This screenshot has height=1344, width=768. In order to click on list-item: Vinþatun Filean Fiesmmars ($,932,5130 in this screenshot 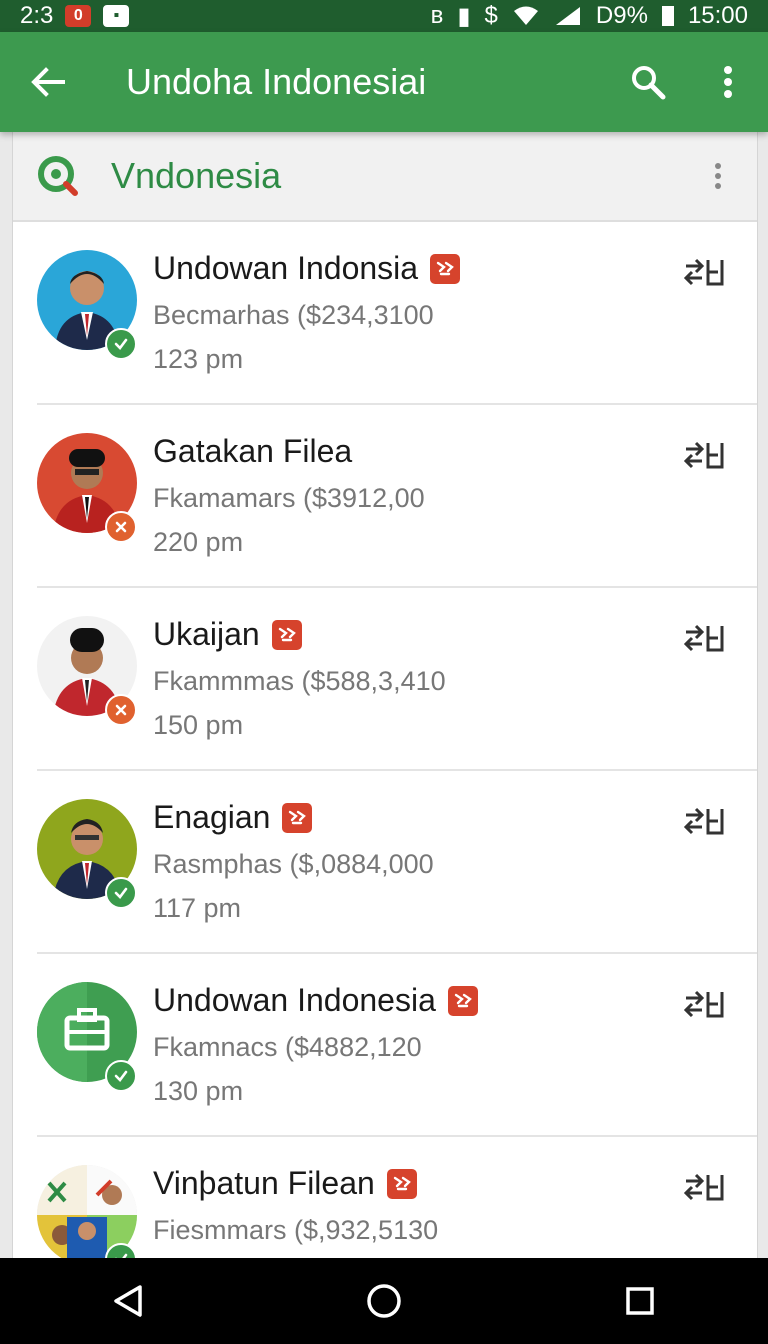, I will do `click(397, 1197)`.